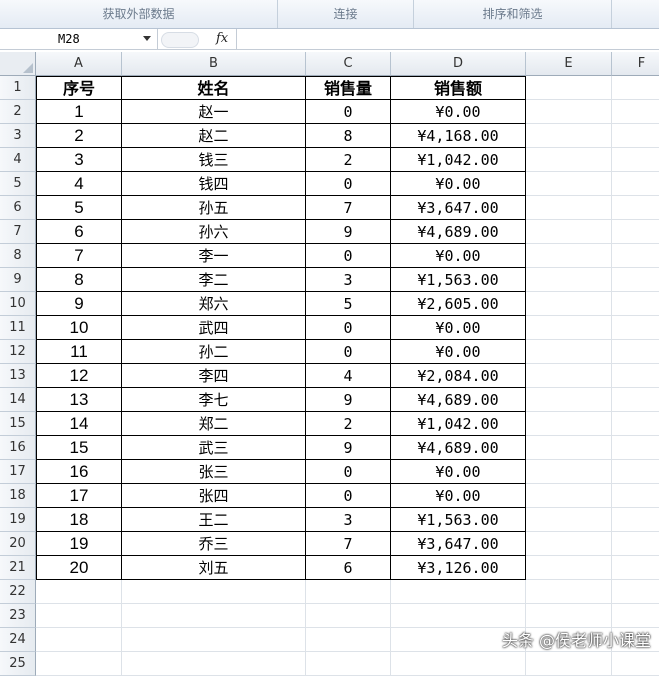 This screenshot has width=659, height=676. What do you see at coordinates (18, 400) in the screenshot?
I see `row-header: 14` at bounding box center [18, 400].